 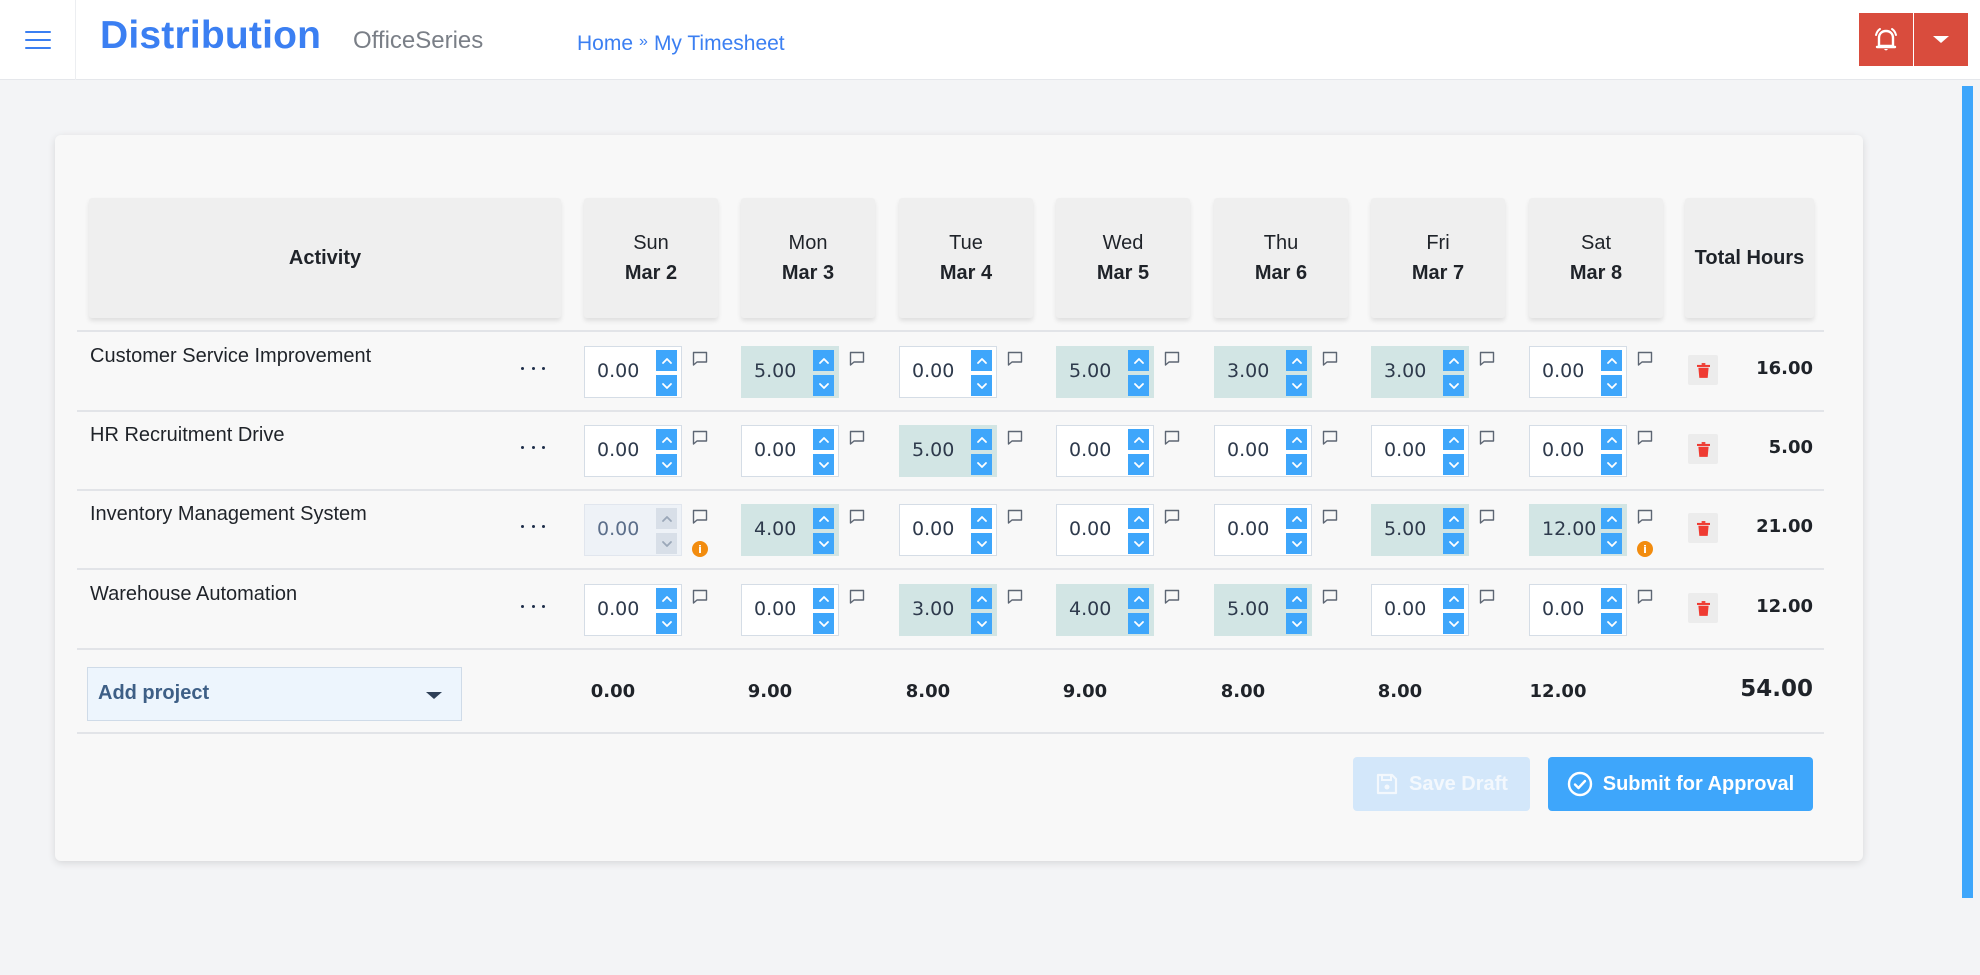 What do you see at coordinates (1680, 784) in the screenshot?
I see `submit-for-approval-button: Submit for Approval` at bounding box center [1680, 784].